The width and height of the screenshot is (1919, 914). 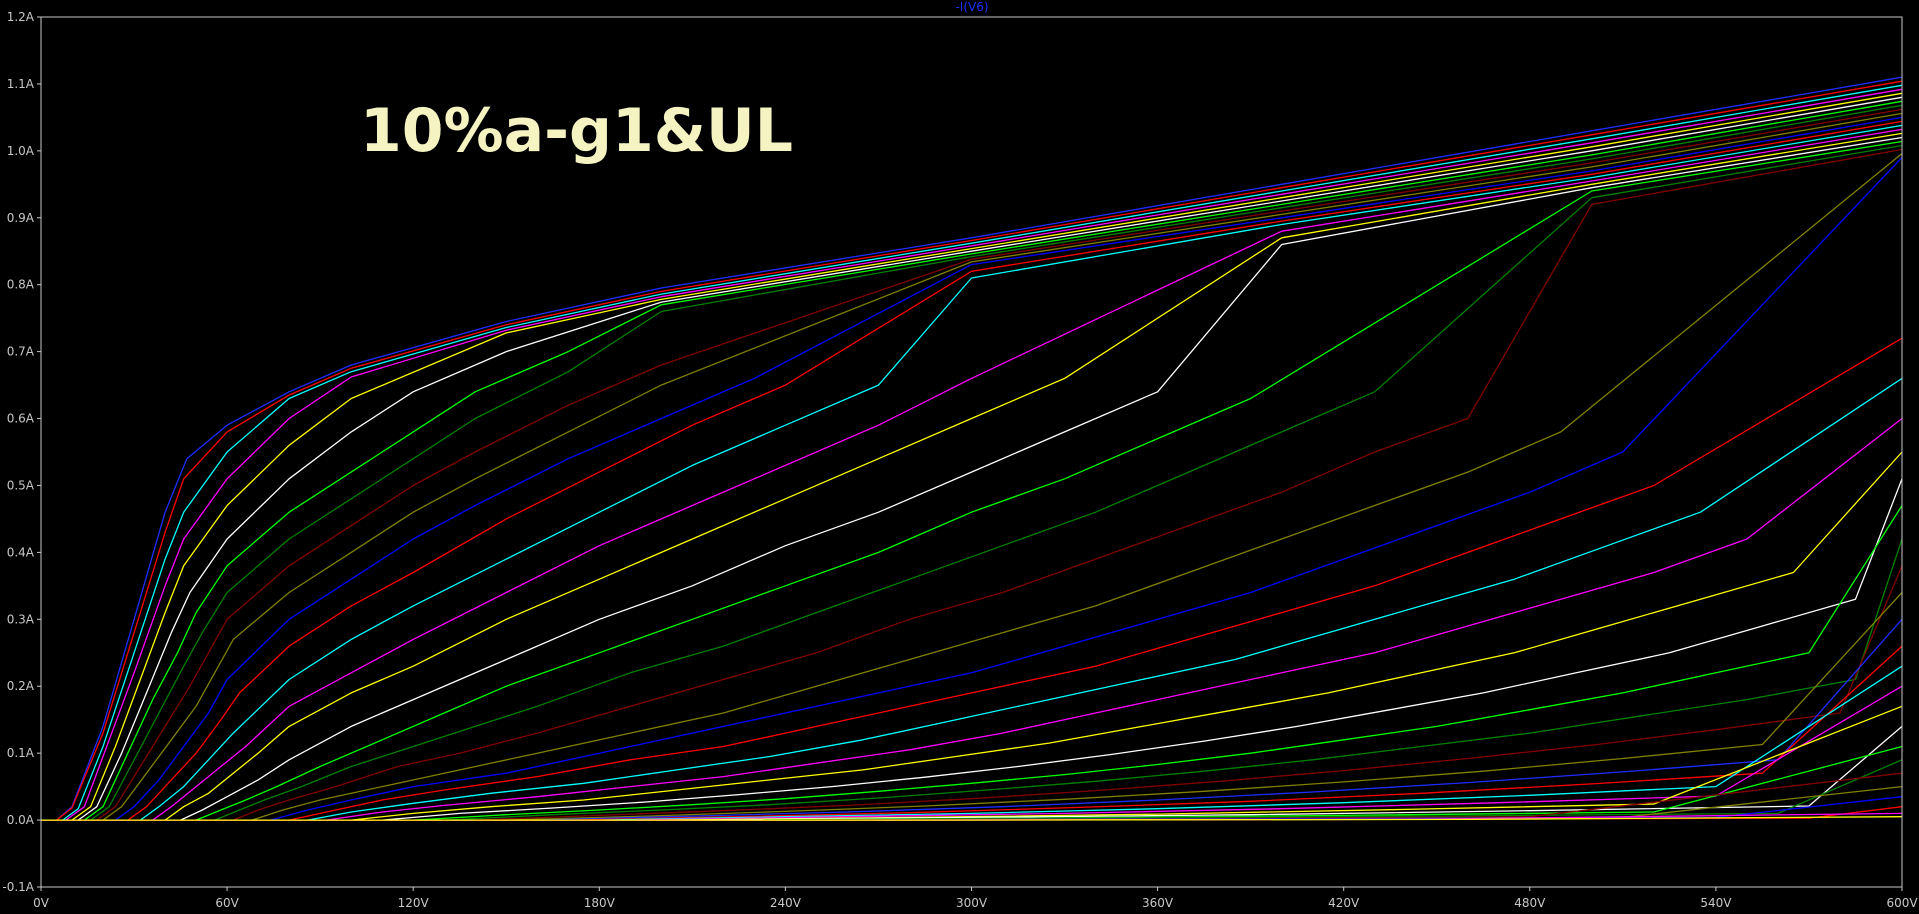 What do you see at coordinates (21, 686) in the screenshot?
I see `y-tick-label: 0.2A` at bounding box center [21, 686].